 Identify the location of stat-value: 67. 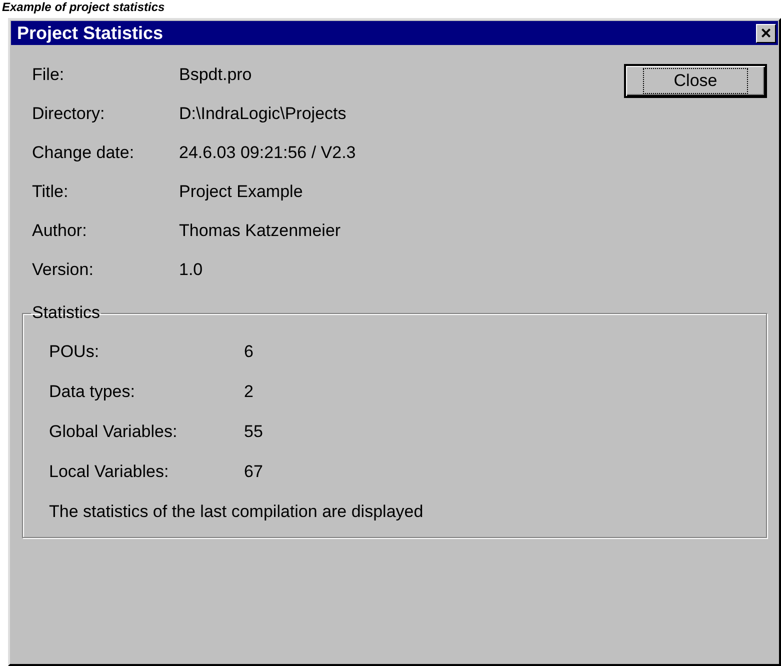
(254, 472).